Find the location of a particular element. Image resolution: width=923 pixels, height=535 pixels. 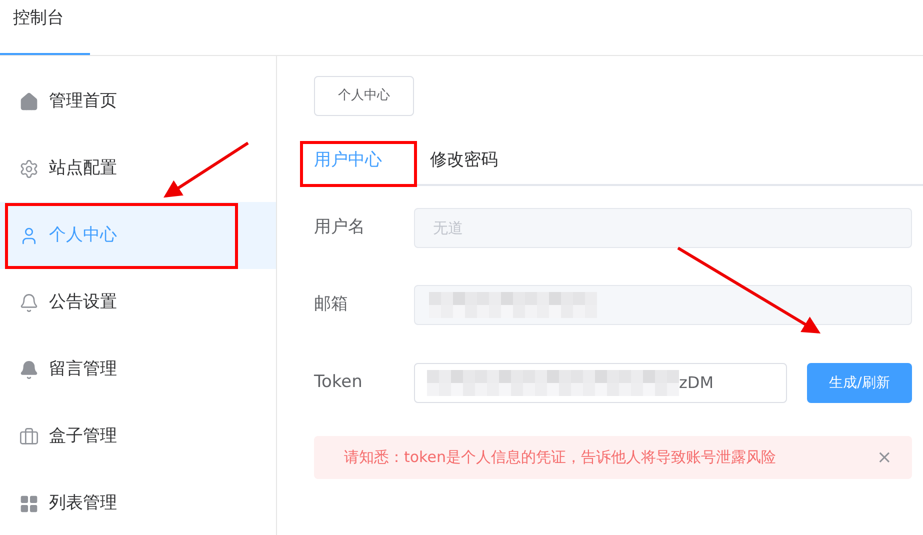

token-field: zDM is located at coordinates (600, 383).